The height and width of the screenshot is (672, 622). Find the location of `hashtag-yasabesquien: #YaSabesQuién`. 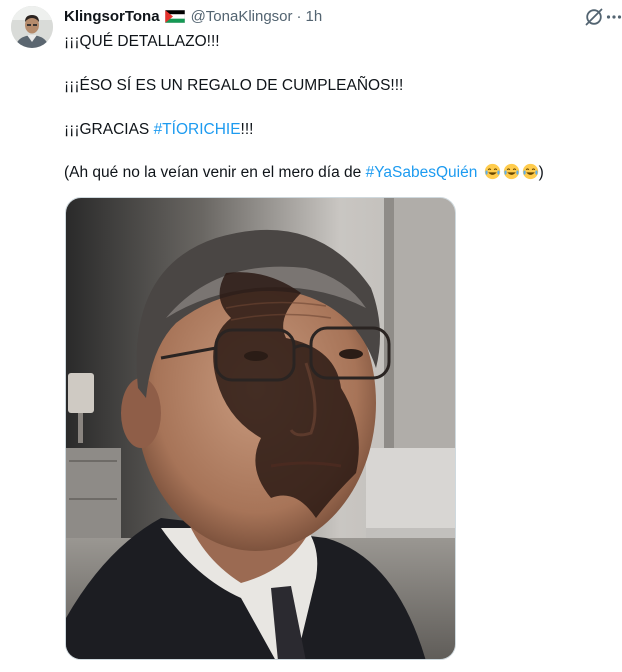

hashtag-yasabesquien: #YaSabesQuién is located at coordinates (422, 172).